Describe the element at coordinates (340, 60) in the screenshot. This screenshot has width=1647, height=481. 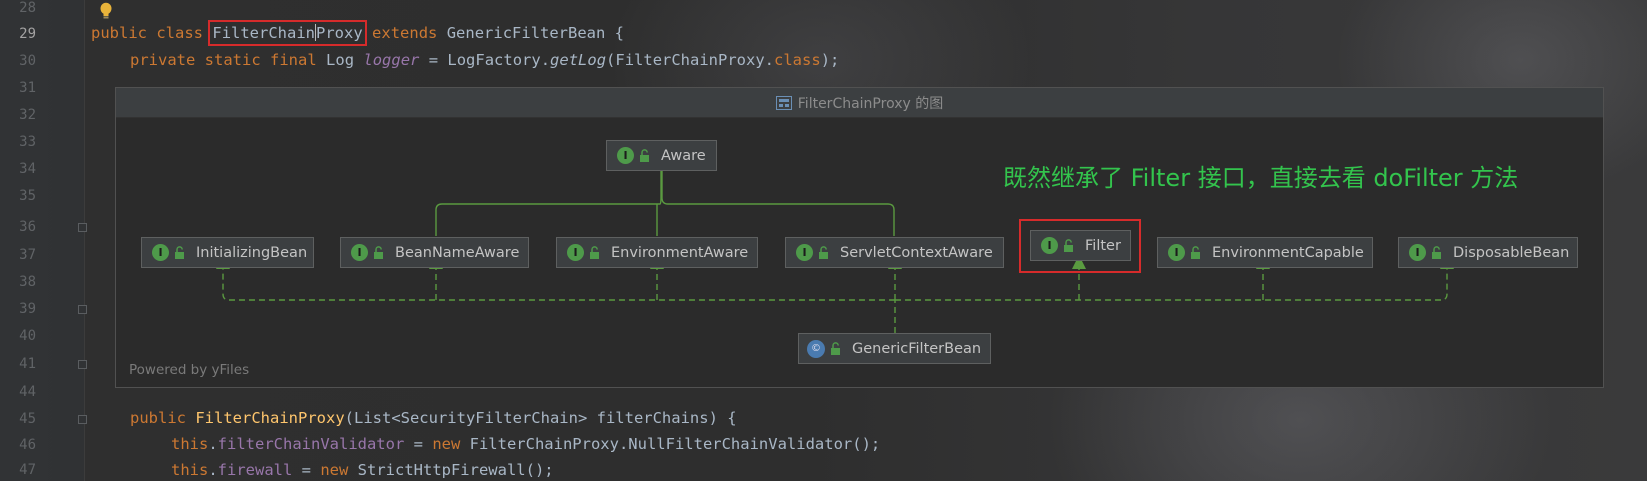
I see `type-name: Log` at that location.